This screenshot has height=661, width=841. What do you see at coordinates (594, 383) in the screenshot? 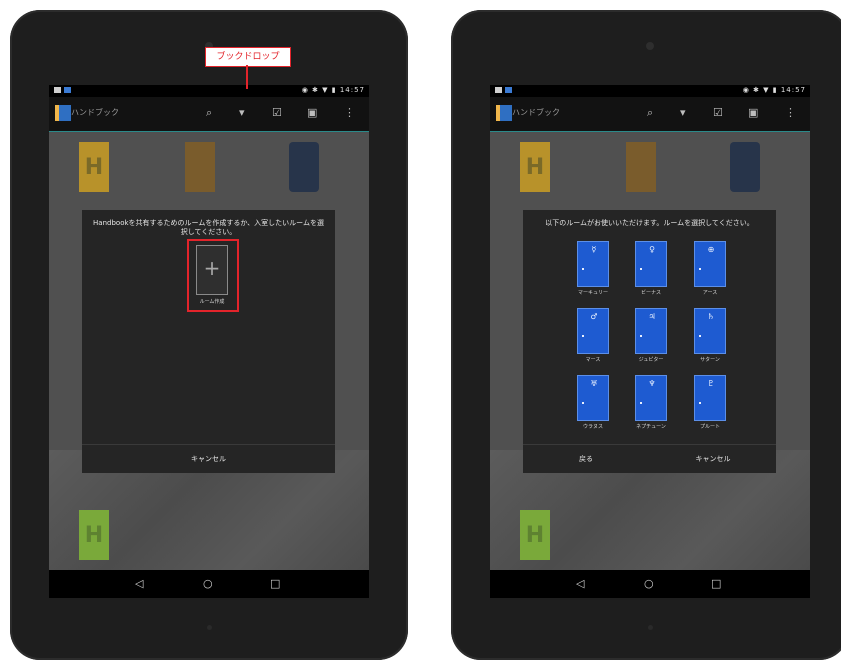
I see `planet-symbol-icon: ♅` at bounding box center [594, 383].